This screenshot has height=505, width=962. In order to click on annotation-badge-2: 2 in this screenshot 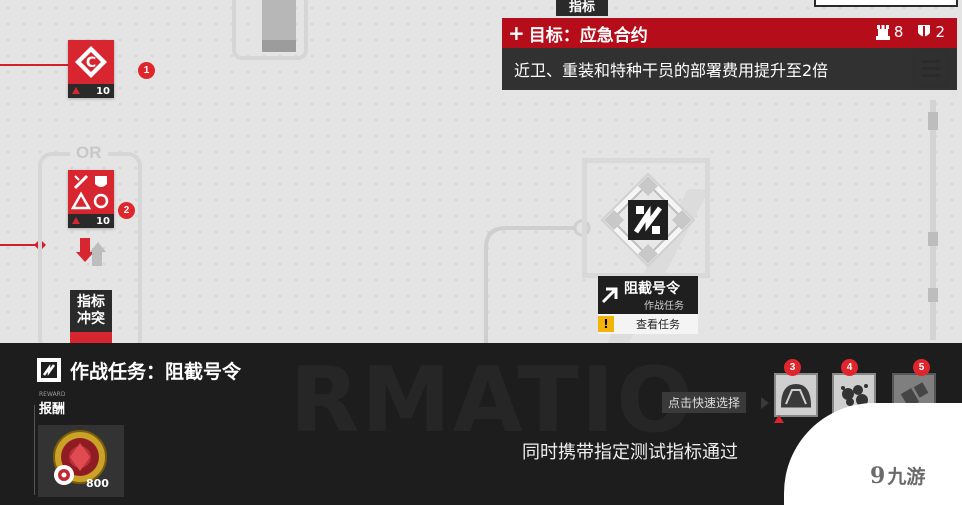, I will do `click(126, 210)`.